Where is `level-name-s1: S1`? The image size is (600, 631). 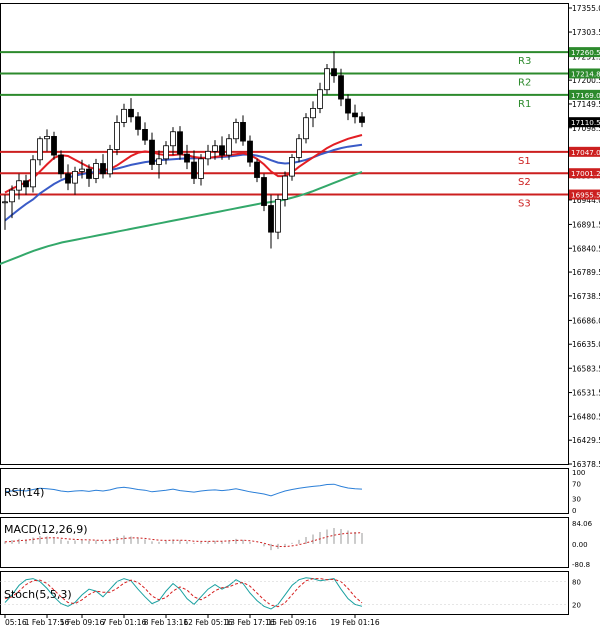 level-name-s1: S1 is located at coordinates (524, 161).